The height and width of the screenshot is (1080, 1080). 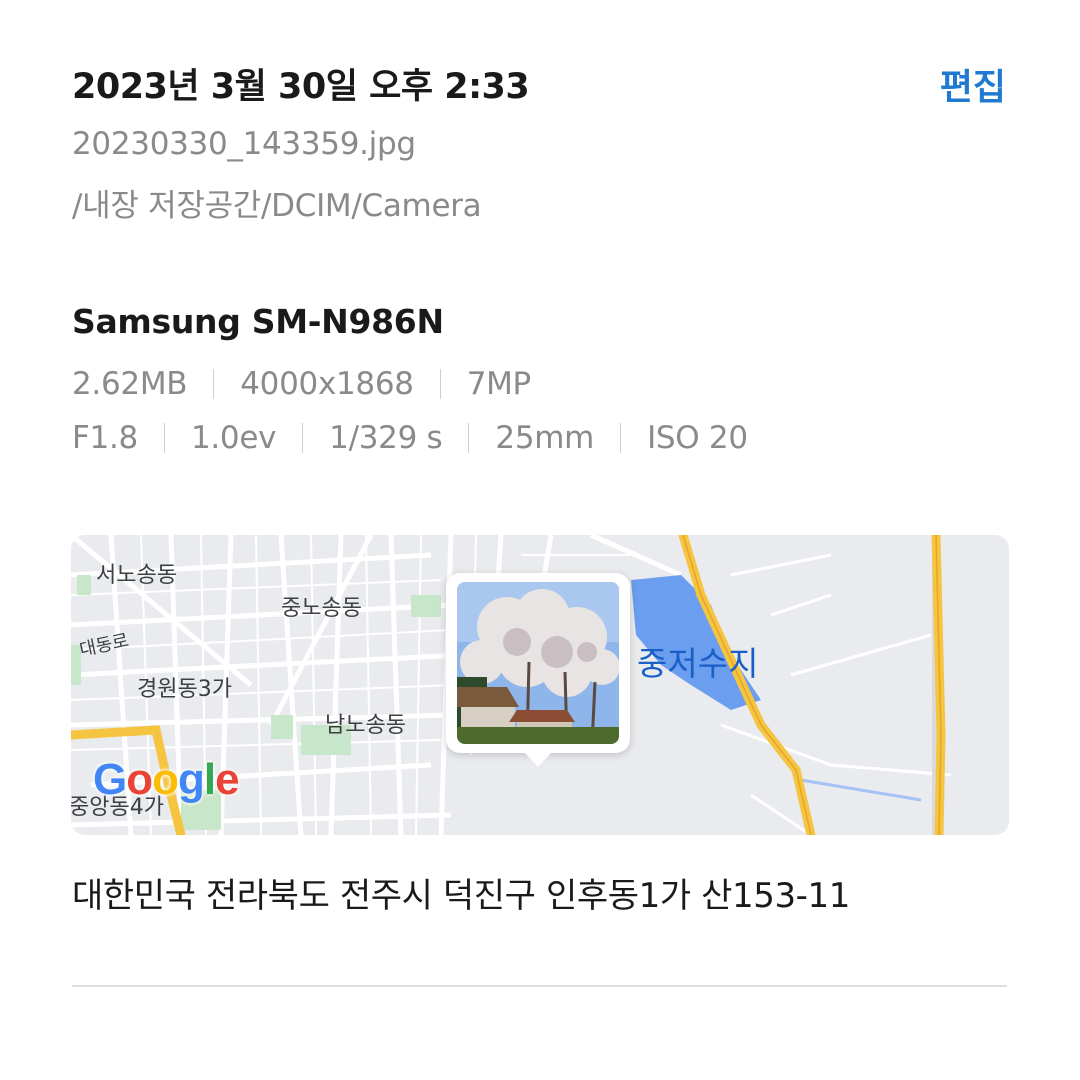 What do you see at coordinates (258, 321) in the screenshot?
I see `device-model: Samsung SM-N986N` at bounding box center [258, 321].